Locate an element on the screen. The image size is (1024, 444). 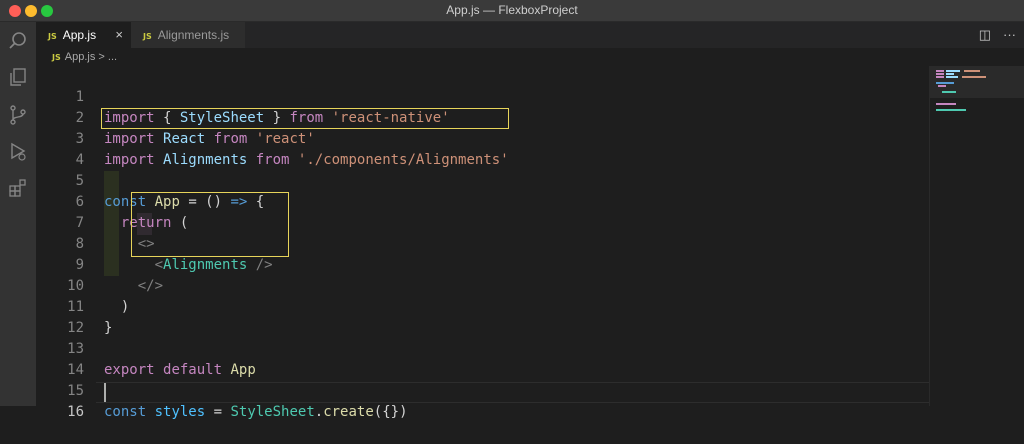
code-line: 10 ) is located at coordinates (482, 285).